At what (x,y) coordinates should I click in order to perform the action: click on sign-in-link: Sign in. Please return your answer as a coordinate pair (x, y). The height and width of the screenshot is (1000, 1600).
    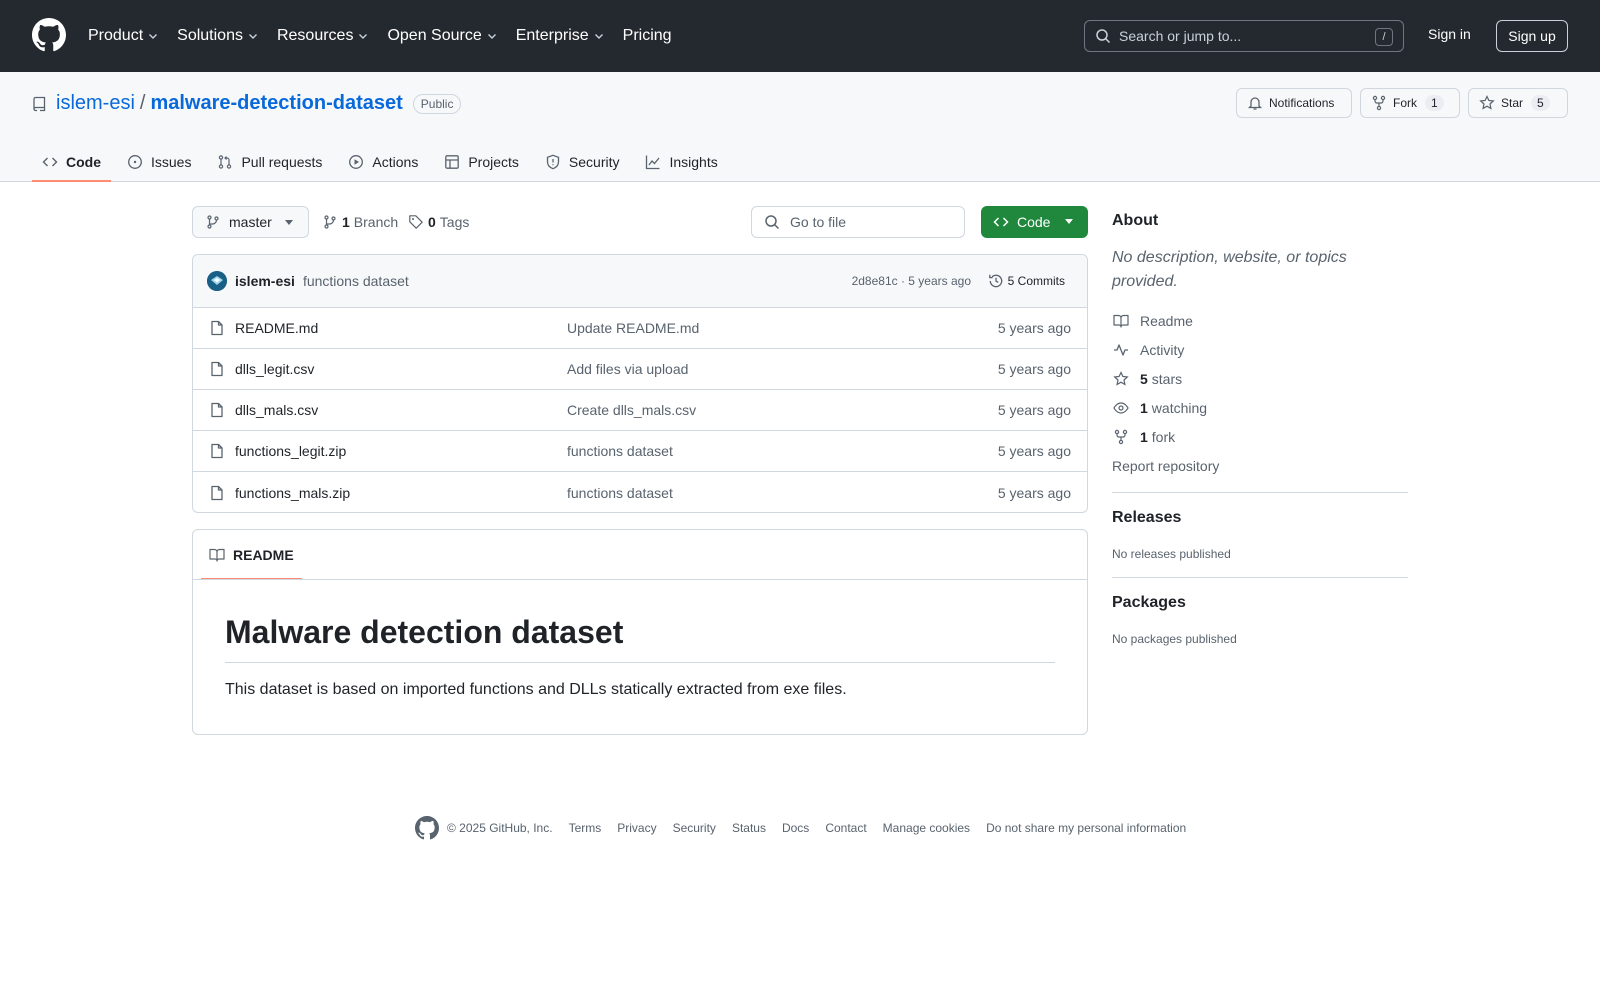
    Looking at the image, I should click on (1449, 34).